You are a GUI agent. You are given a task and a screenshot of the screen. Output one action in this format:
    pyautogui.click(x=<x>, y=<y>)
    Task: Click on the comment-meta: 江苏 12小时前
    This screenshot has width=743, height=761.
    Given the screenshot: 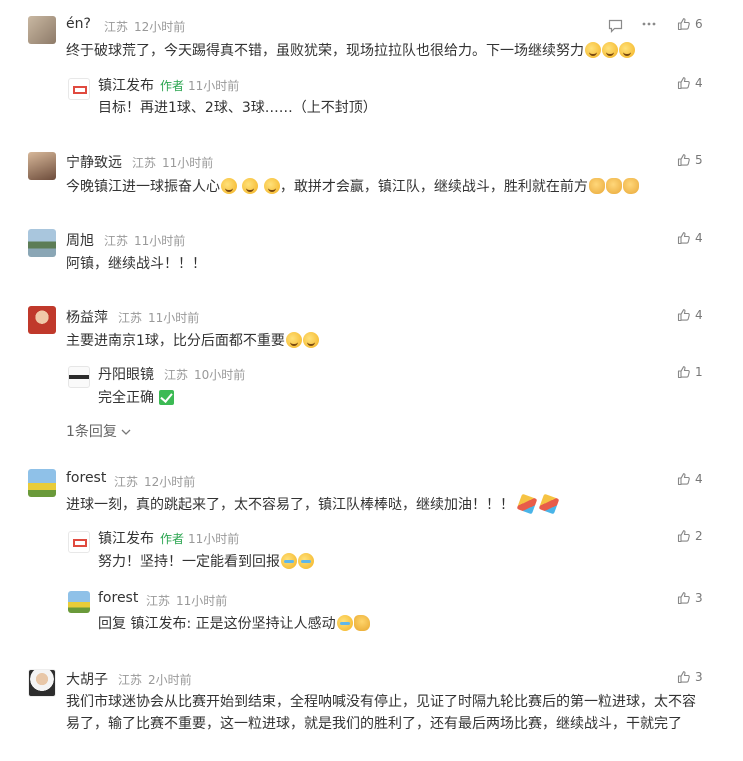 What is the action you would take?
    pyautogui.click(x=154, y=481)
    